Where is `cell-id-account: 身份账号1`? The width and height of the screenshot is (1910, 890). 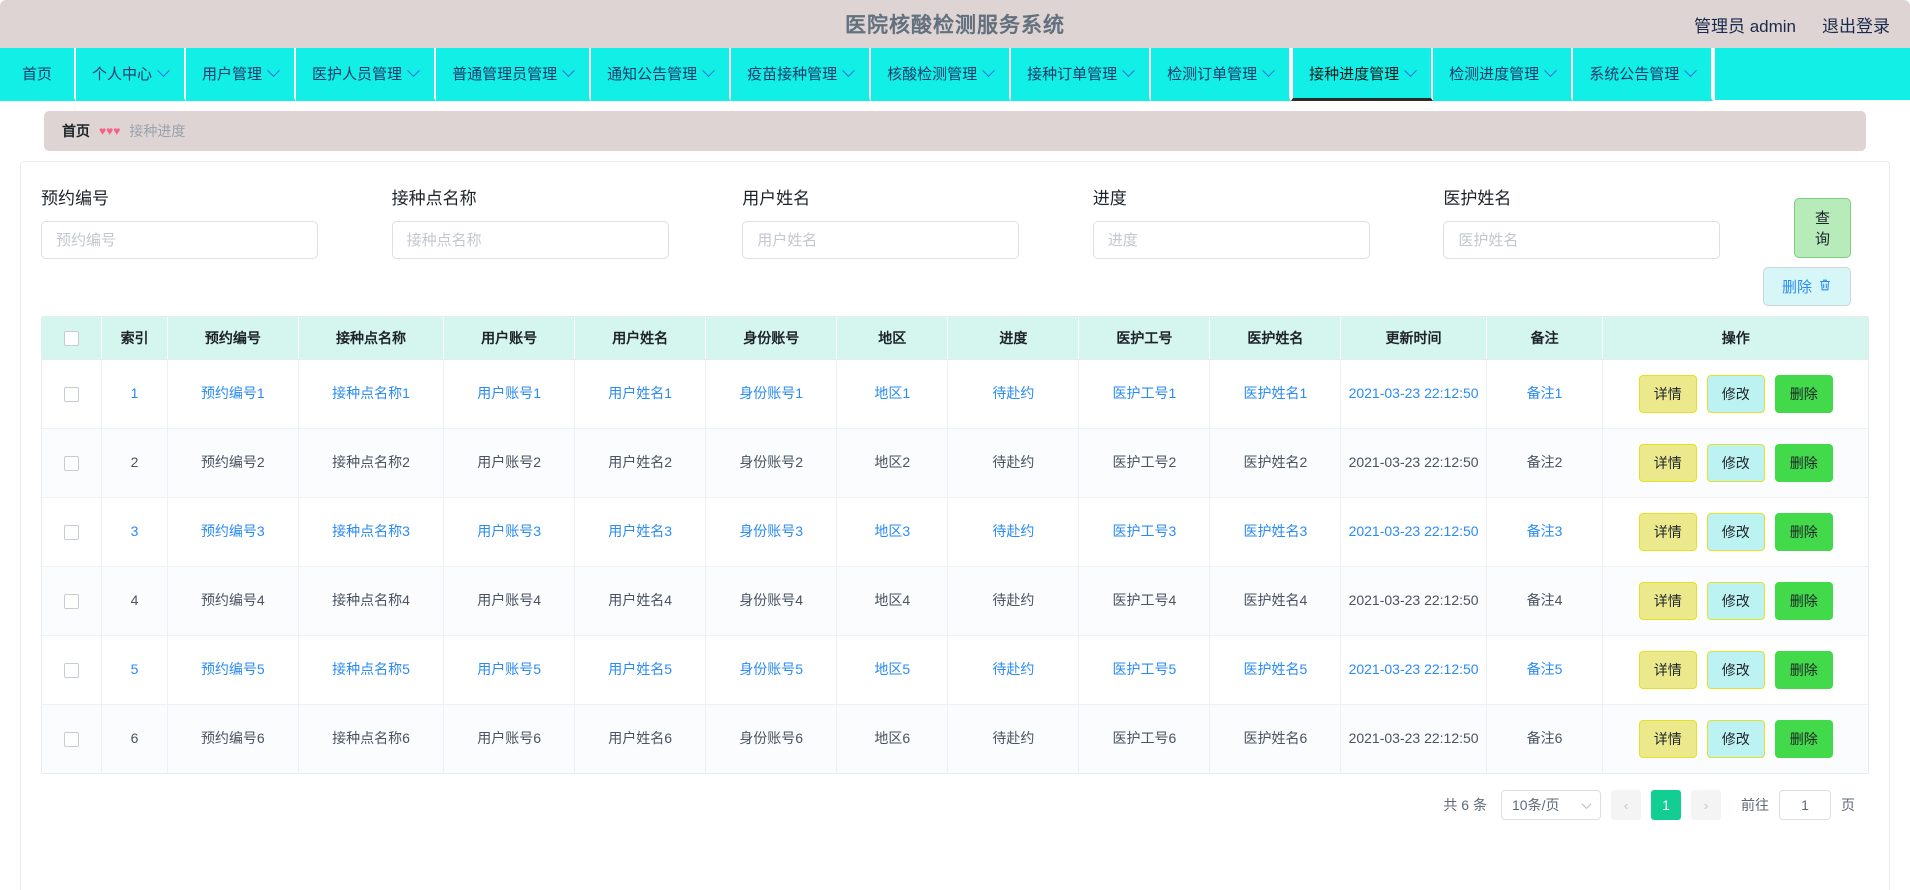 cell-id-account: 身份账号1 is located at coordinates (771, 394).